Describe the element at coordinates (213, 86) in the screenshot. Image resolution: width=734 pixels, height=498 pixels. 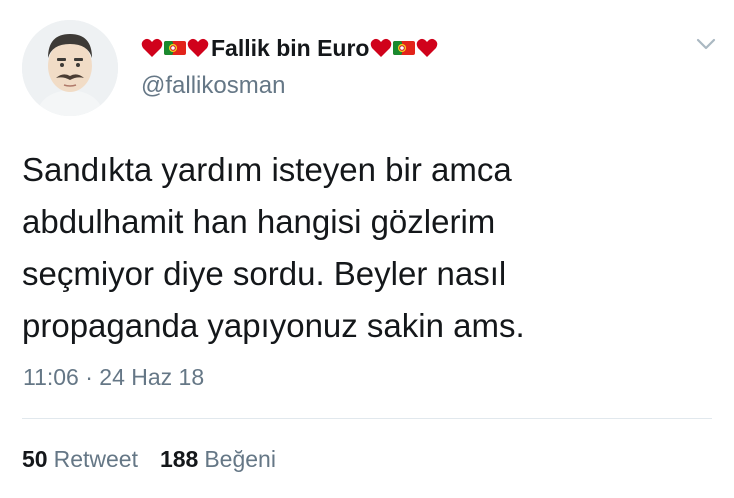
I see `user-handle: @fallikosman` at that location.